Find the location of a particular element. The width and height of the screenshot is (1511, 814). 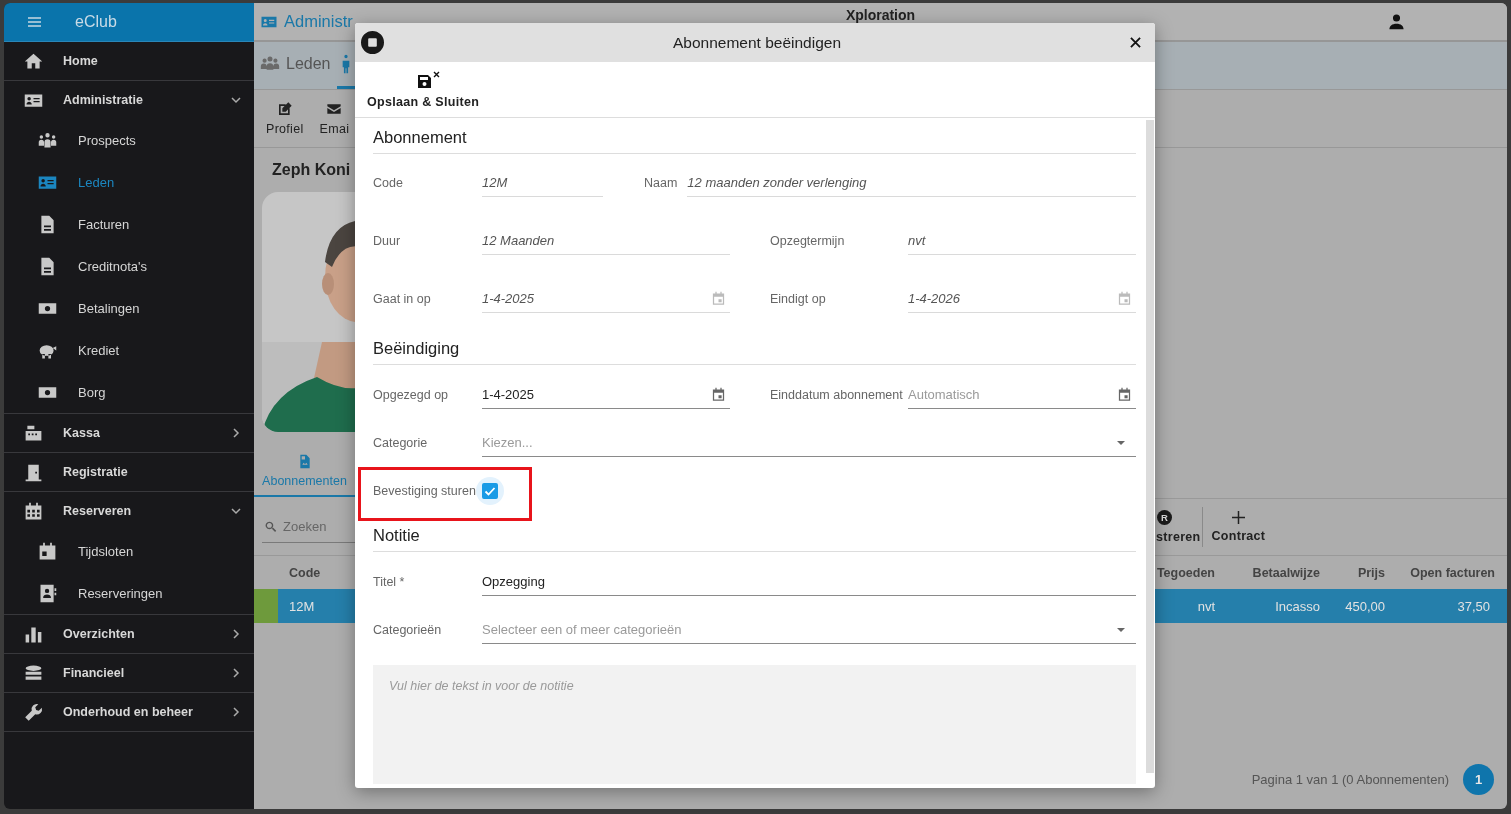

nav-subitem: Leden is located at coordinates (129, 182).